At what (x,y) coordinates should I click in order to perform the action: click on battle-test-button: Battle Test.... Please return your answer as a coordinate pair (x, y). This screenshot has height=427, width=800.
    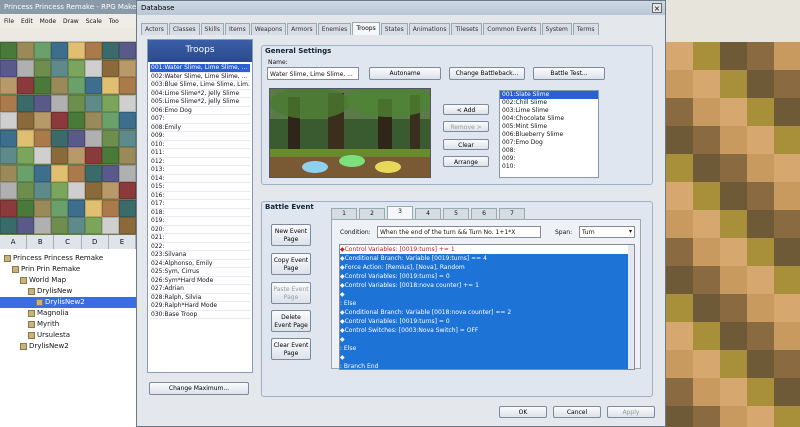
    Looking at the image, I should click on (569, 73).